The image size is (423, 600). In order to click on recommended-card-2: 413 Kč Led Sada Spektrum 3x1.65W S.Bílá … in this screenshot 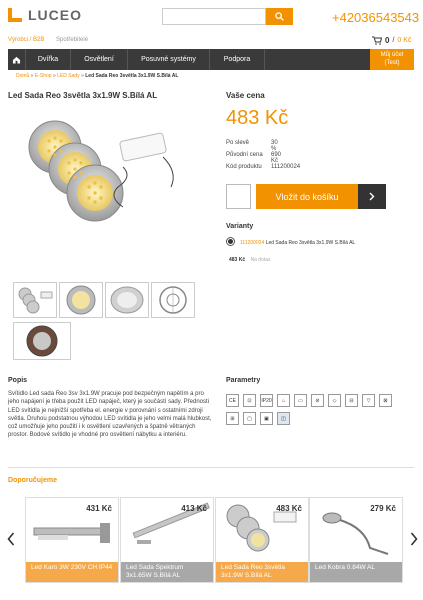, I will do `click(167, 540)`.